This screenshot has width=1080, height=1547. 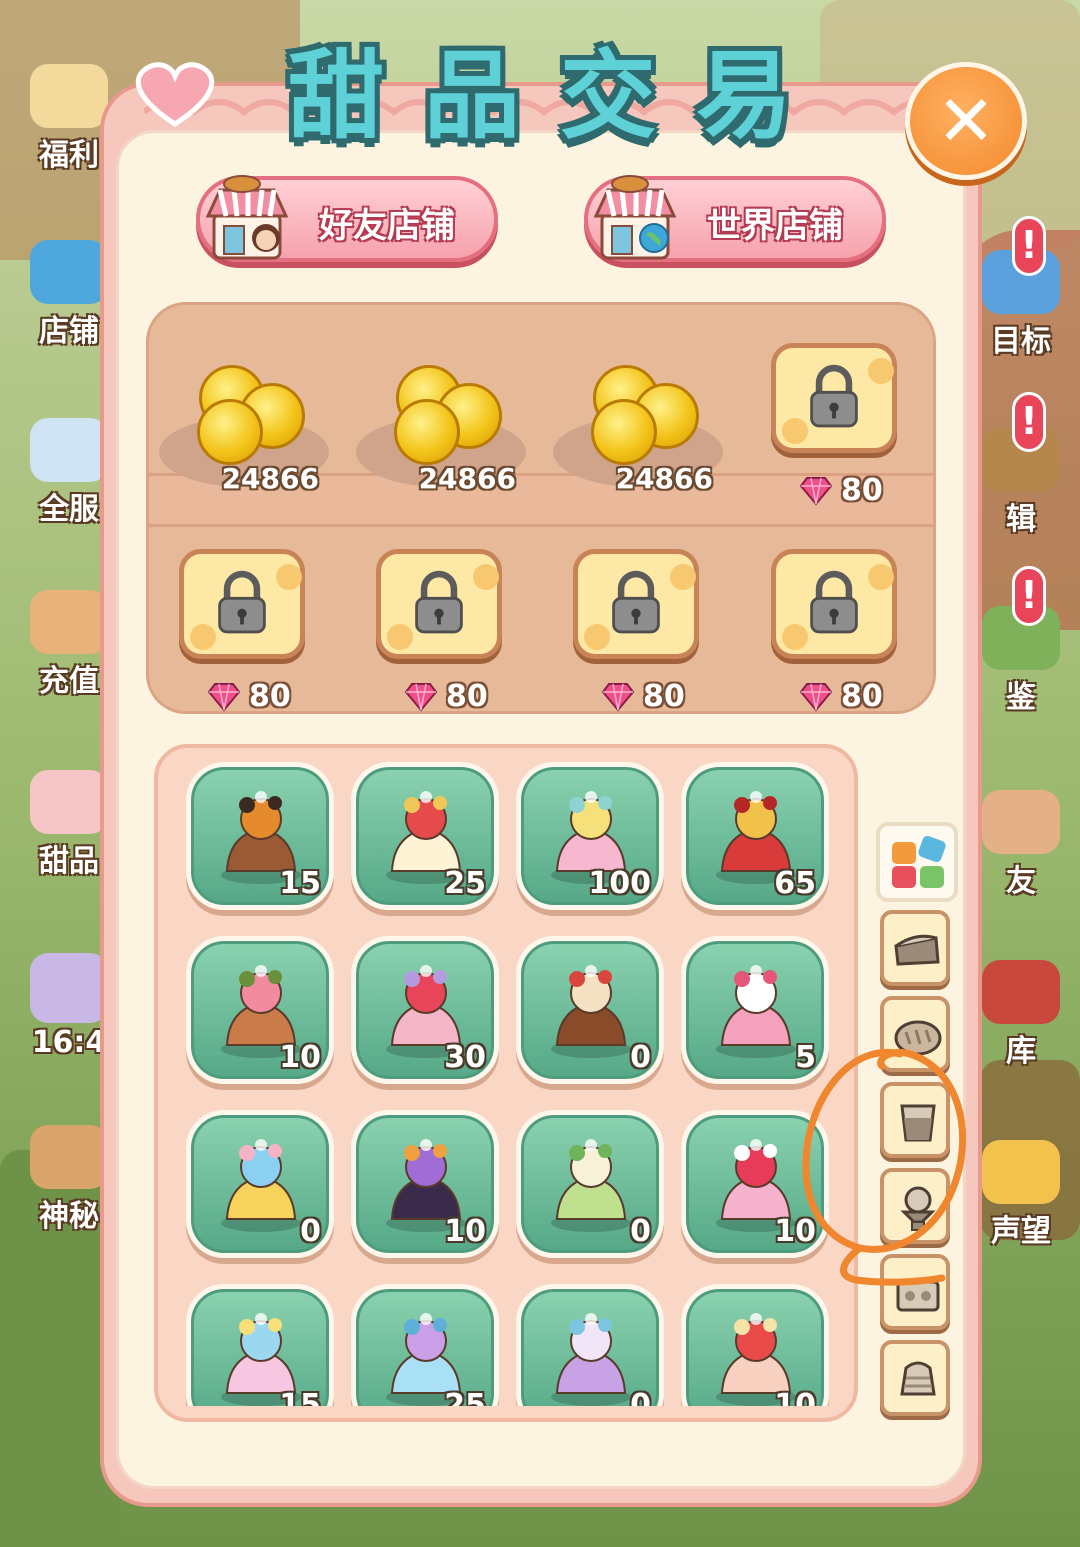 What do you see at coordinates (69, 272) in the screenshot?
I see `camera-icon` at bounding box center [69, 272].